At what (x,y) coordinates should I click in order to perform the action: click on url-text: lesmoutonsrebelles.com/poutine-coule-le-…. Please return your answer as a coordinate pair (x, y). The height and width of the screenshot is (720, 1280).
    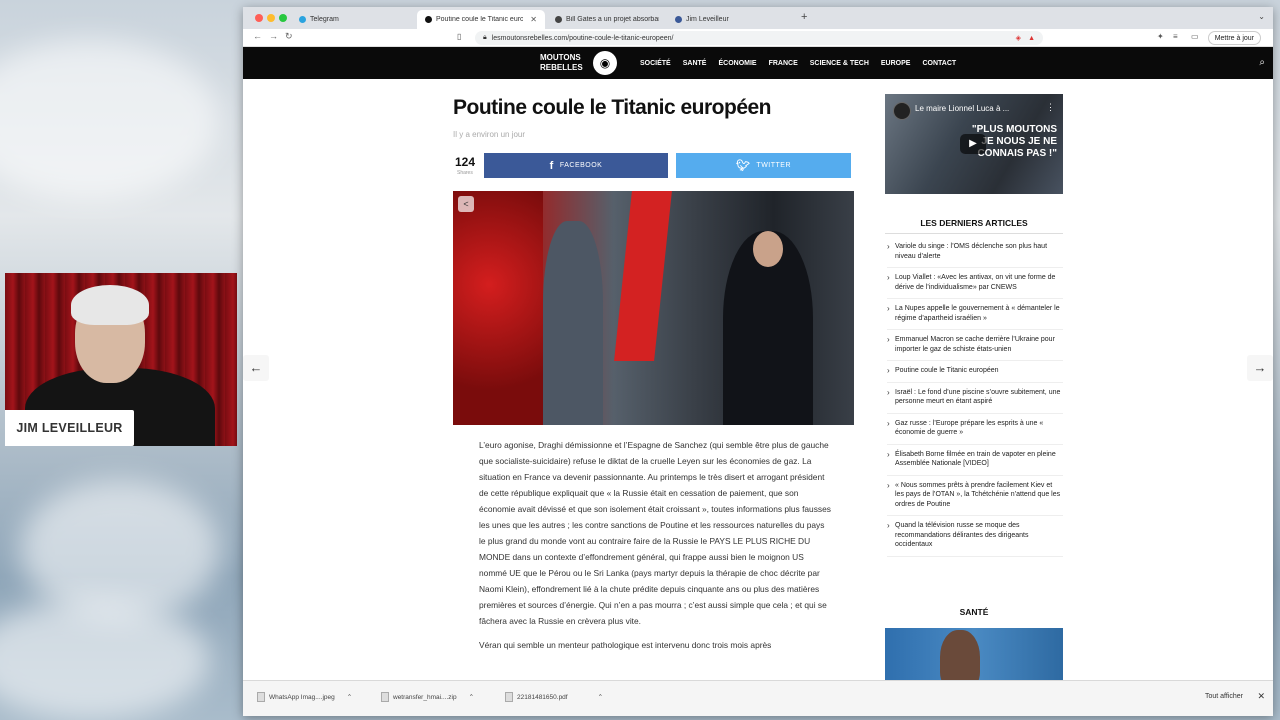
    Looking at the image, I should click on (582, 38).